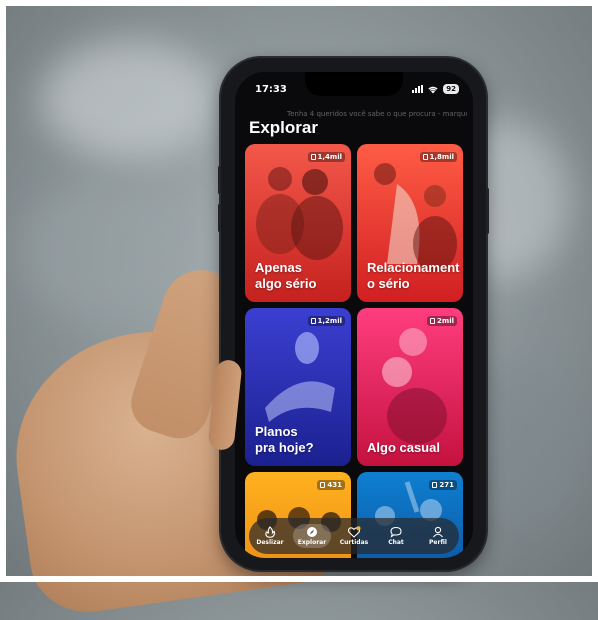 The width and height of the screenshot is (598, 620). I want to click on power-button, so click(487, 211).